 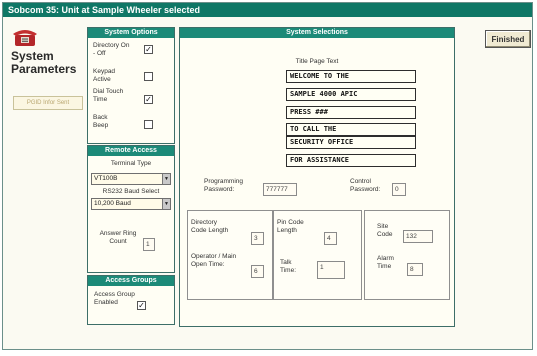 What do you see at coordinates (104, 75) in the screenshot?
I see `keypad-label: Keypad Active` at bounding box center [104, 75].